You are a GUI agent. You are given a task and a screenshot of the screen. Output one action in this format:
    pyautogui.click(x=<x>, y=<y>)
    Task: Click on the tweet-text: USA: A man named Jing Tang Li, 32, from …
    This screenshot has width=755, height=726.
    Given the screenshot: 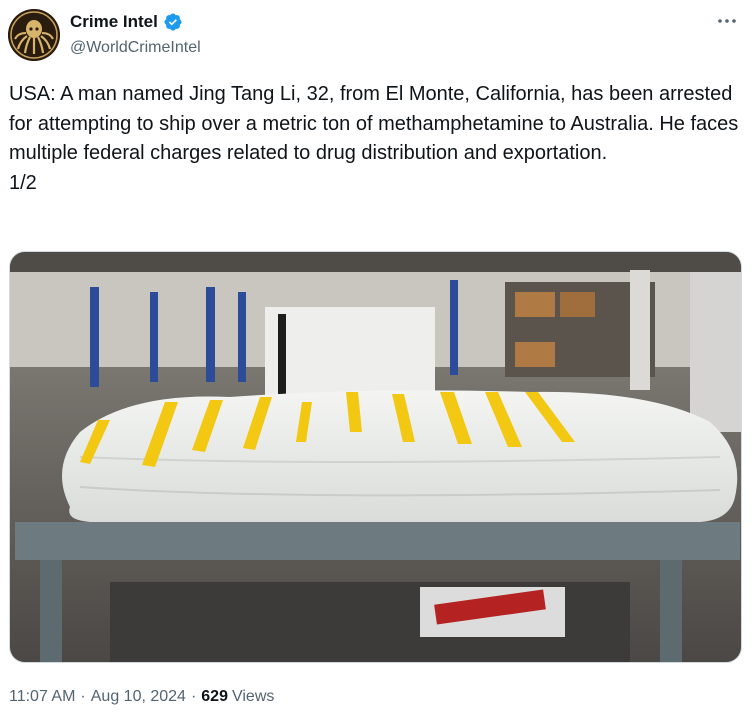 What is the action you would take?
    pyautogui.click(x=374, y=138)
    